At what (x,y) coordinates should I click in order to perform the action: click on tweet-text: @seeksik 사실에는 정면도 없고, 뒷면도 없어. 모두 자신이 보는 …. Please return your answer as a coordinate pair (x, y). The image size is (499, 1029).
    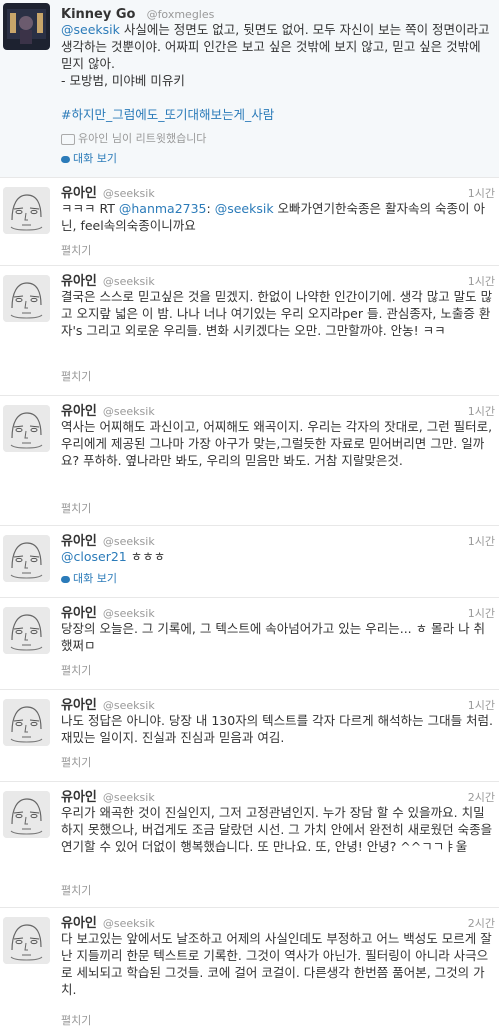
    Looking at the image, I should click on (275, 72).